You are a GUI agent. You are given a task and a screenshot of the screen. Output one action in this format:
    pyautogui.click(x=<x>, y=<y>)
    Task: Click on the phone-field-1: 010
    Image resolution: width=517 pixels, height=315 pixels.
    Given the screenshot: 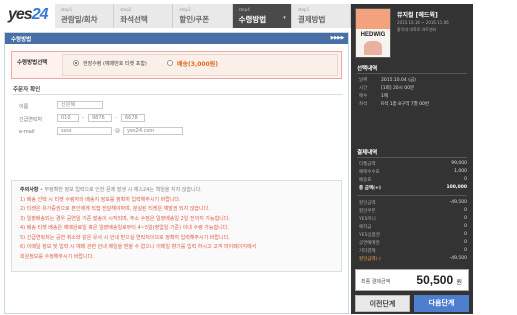 What is the action you would take?
    pyautogui.click(x=68, y=118)
    